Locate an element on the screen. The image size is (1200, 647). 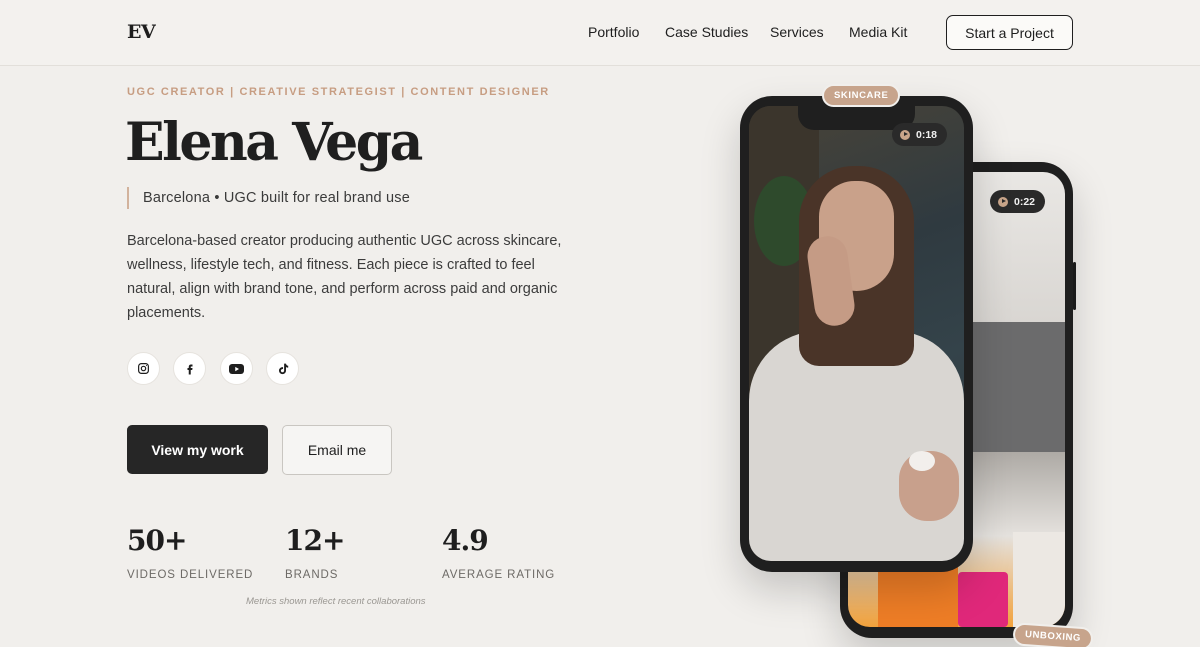
nav-portfolio: Portfolio is located at coordinates (613, 32).